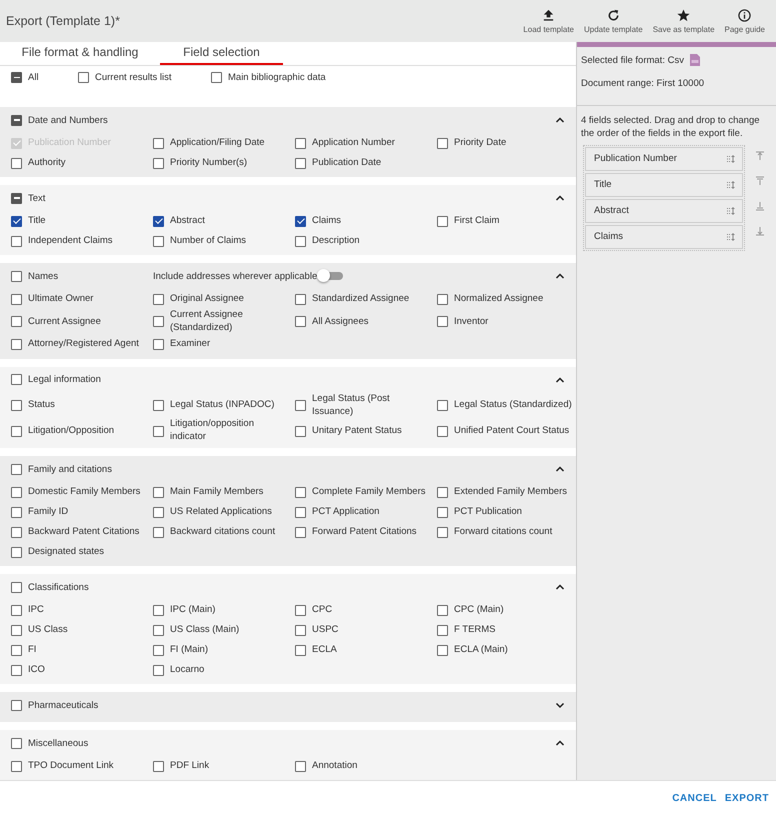 The height and width of the screenshot is (816, 776). I want to click on order-item: Claims, so click(664, 236).